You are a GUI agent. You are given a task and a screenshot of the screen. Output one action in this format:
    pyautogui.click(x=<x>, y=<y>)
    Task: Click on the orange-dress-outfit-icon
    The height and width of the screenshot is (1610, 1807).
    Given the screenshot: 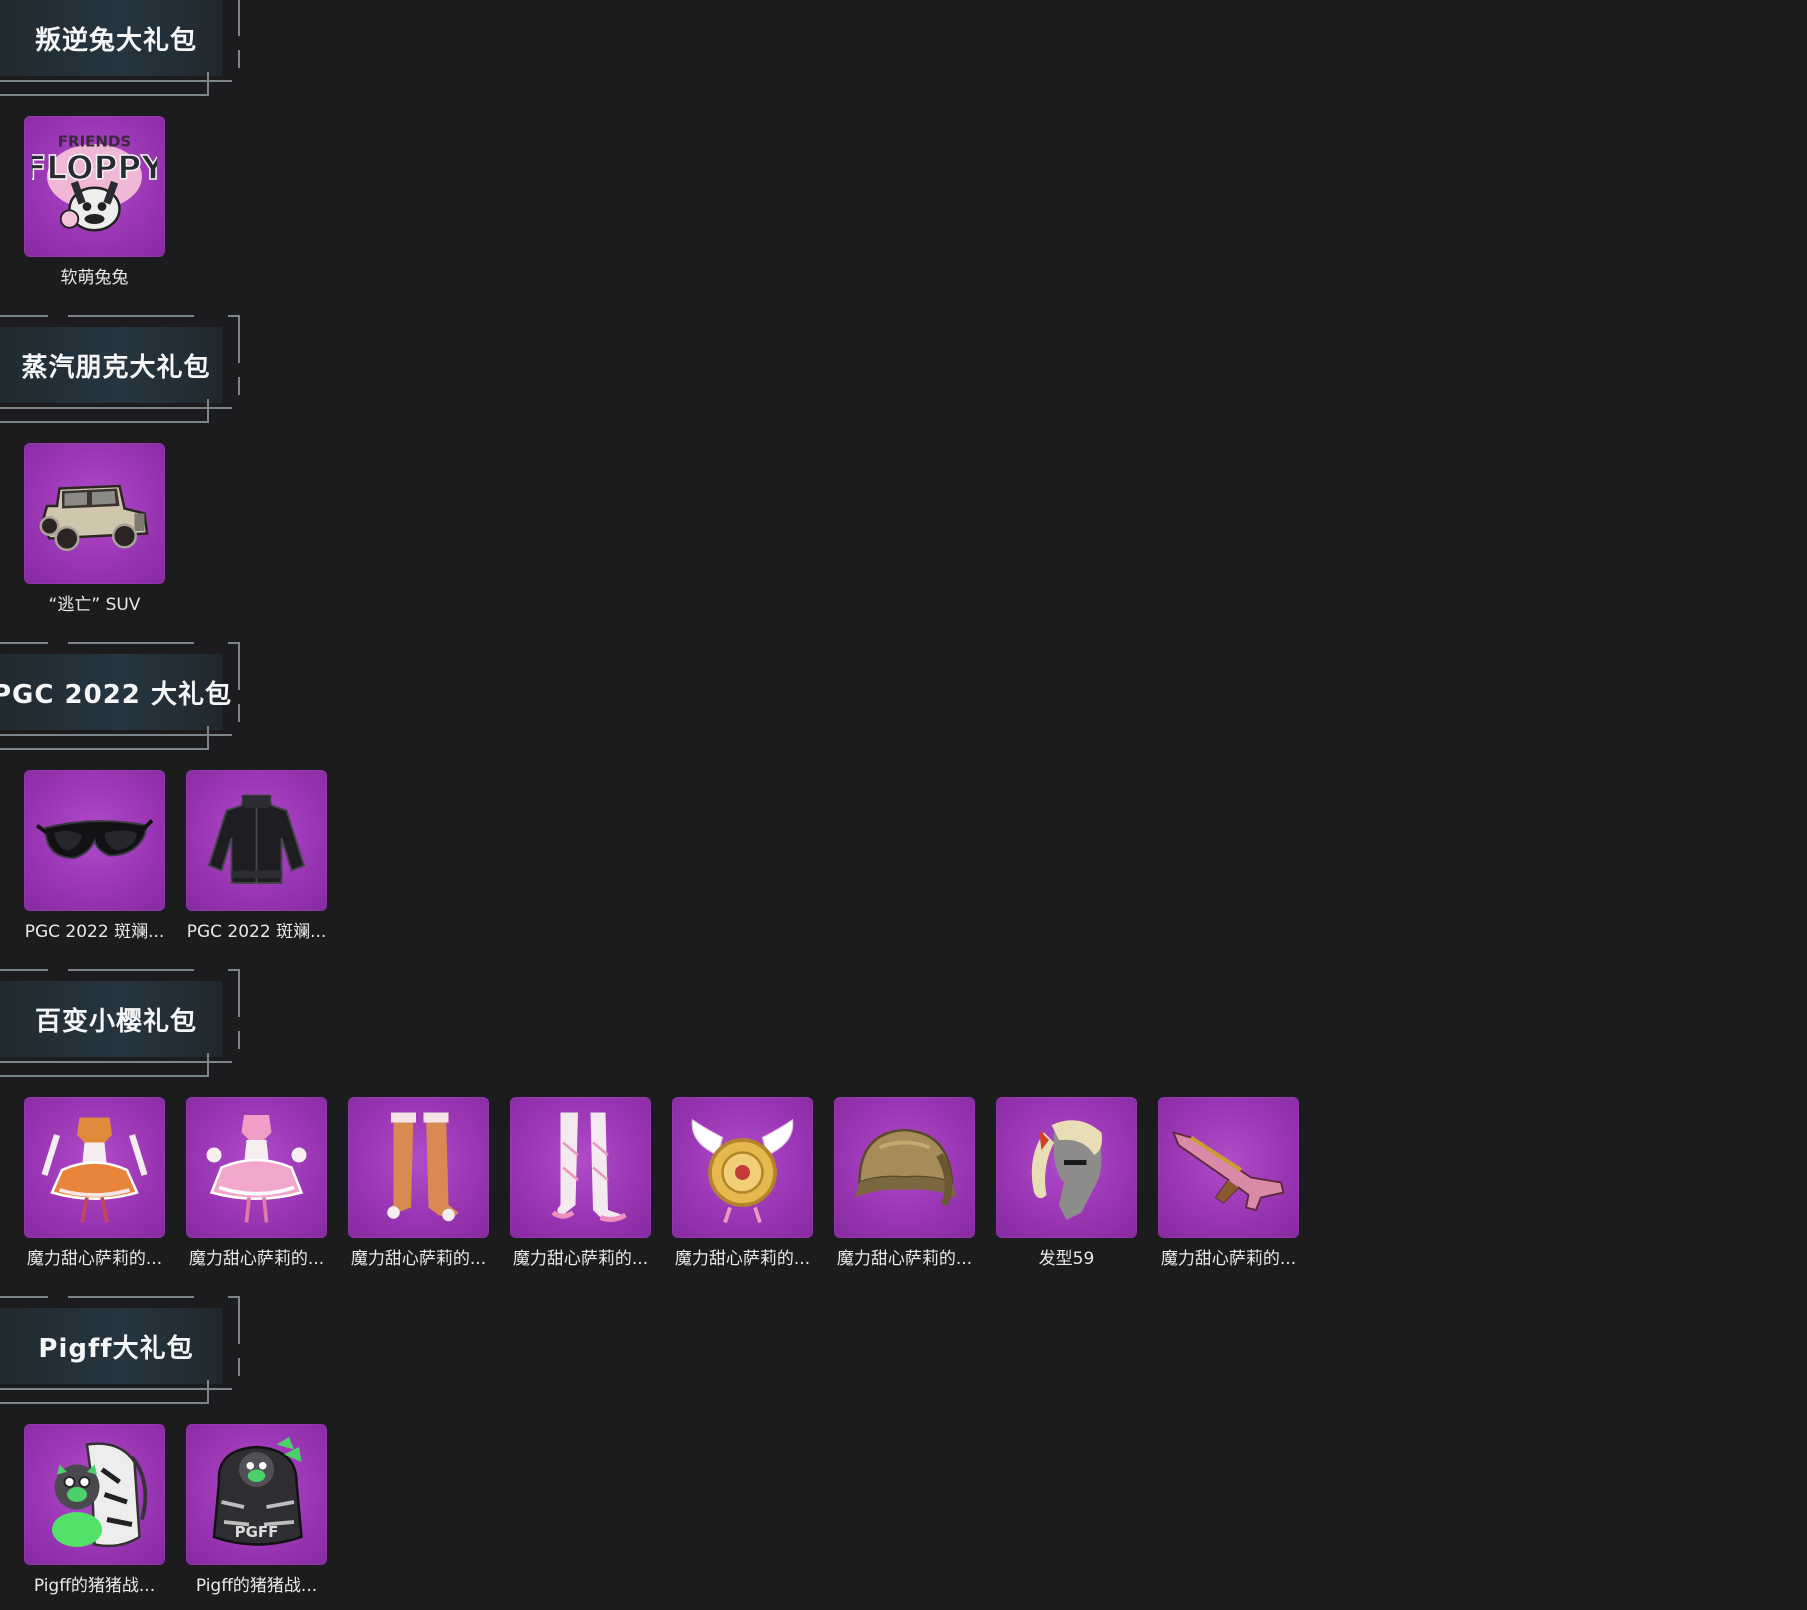 What is the action you would take?
    pyautogui.click(x=94, y=1170)
    